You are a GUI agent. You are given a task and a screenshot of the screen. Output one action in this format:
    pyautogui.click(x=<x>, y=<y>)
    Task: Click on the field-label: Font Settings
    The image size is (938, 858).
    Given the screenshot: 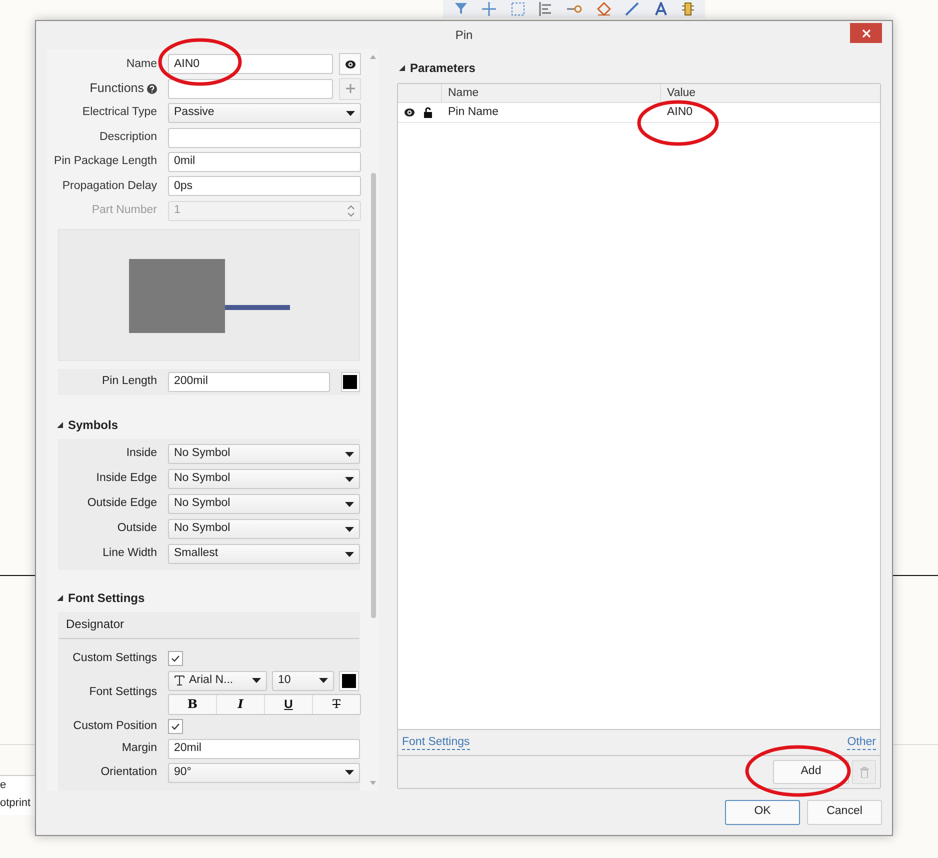 What is the action you would take?
    pyautogui.click(x=123, y=692)
    